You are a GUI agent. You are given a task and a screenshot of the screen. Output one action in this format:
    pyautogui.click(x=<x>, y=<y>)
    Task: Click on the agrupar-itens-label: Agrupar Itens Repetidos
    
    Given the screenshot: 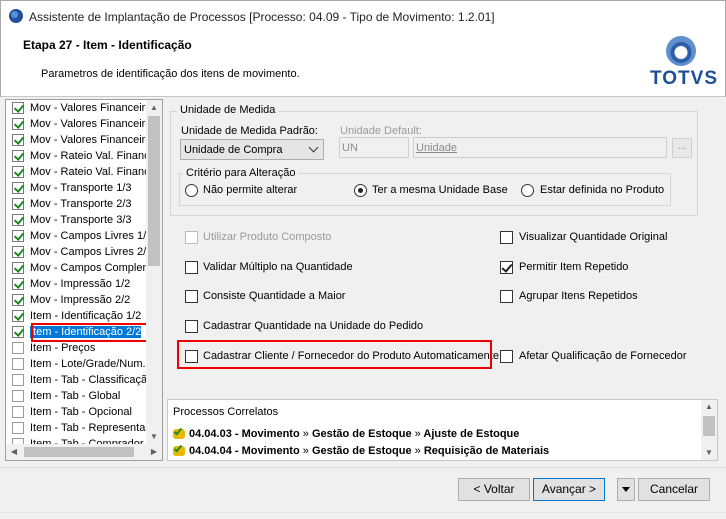 What is the action you would take?
    pyautogui.click(x=578, y=296)
    